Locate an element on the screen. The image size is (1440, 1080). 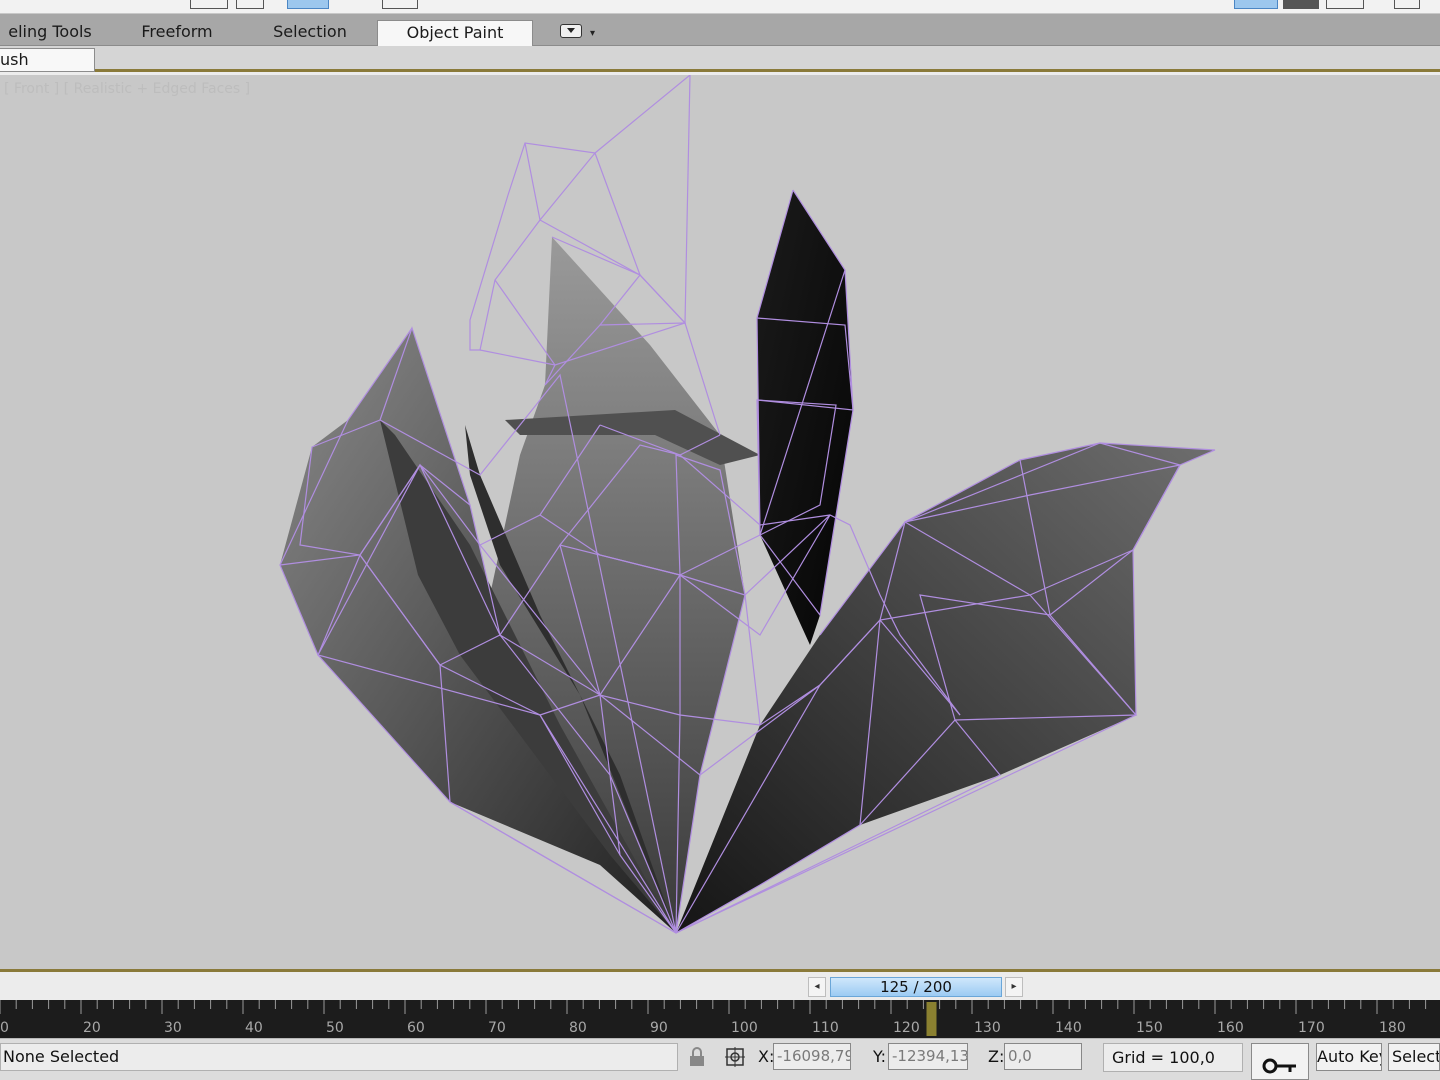
track-tick-label: 110 is located at coordinates (825, 1028).